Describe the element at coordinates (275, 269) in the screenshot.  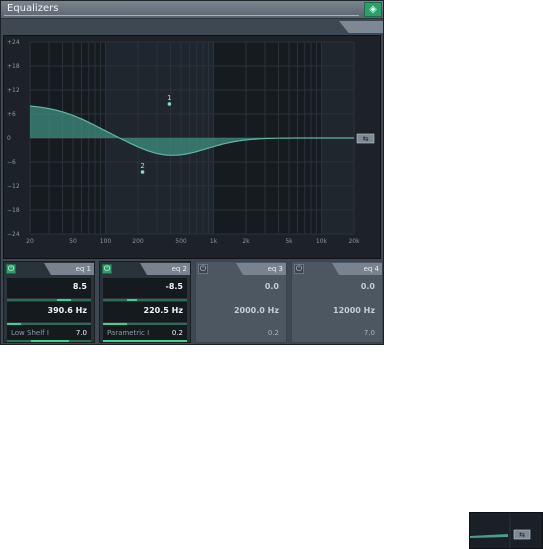
I see `band-name: eq 3` at that location.